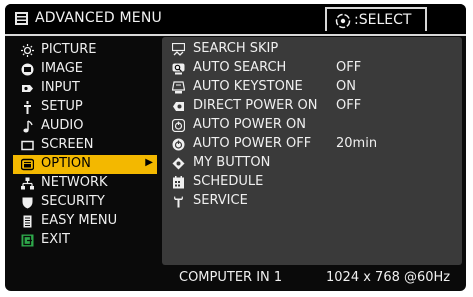 The width and height of the screenshot is (473, 297). I want to click on submenu-item-label: AUTO POWER OFF, so click(252, 143).